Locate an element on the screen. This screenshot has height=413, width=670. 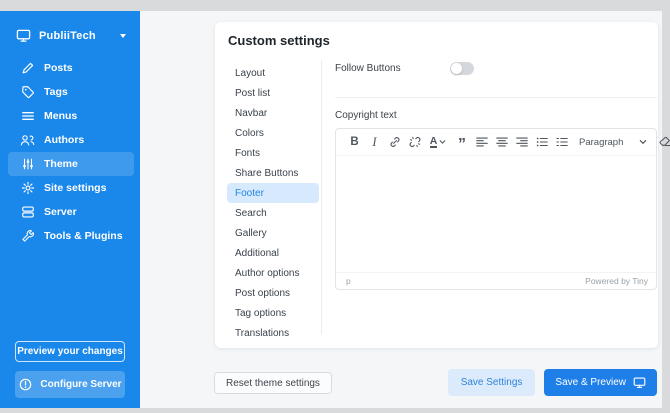
server-icon is located at coordinates (27, 212).